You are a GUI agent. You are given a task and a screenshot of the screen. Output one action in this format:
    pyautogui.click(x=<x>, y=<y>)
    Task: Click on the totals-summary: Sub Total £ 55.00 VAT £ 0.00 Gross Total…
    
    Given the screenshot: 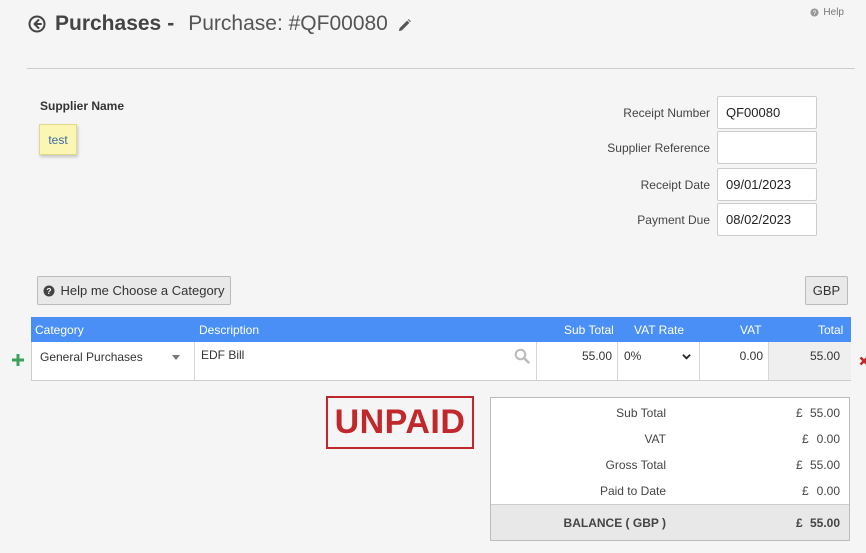 What is the action you would take?
    pyautogui.click(x=670, y=469)
    